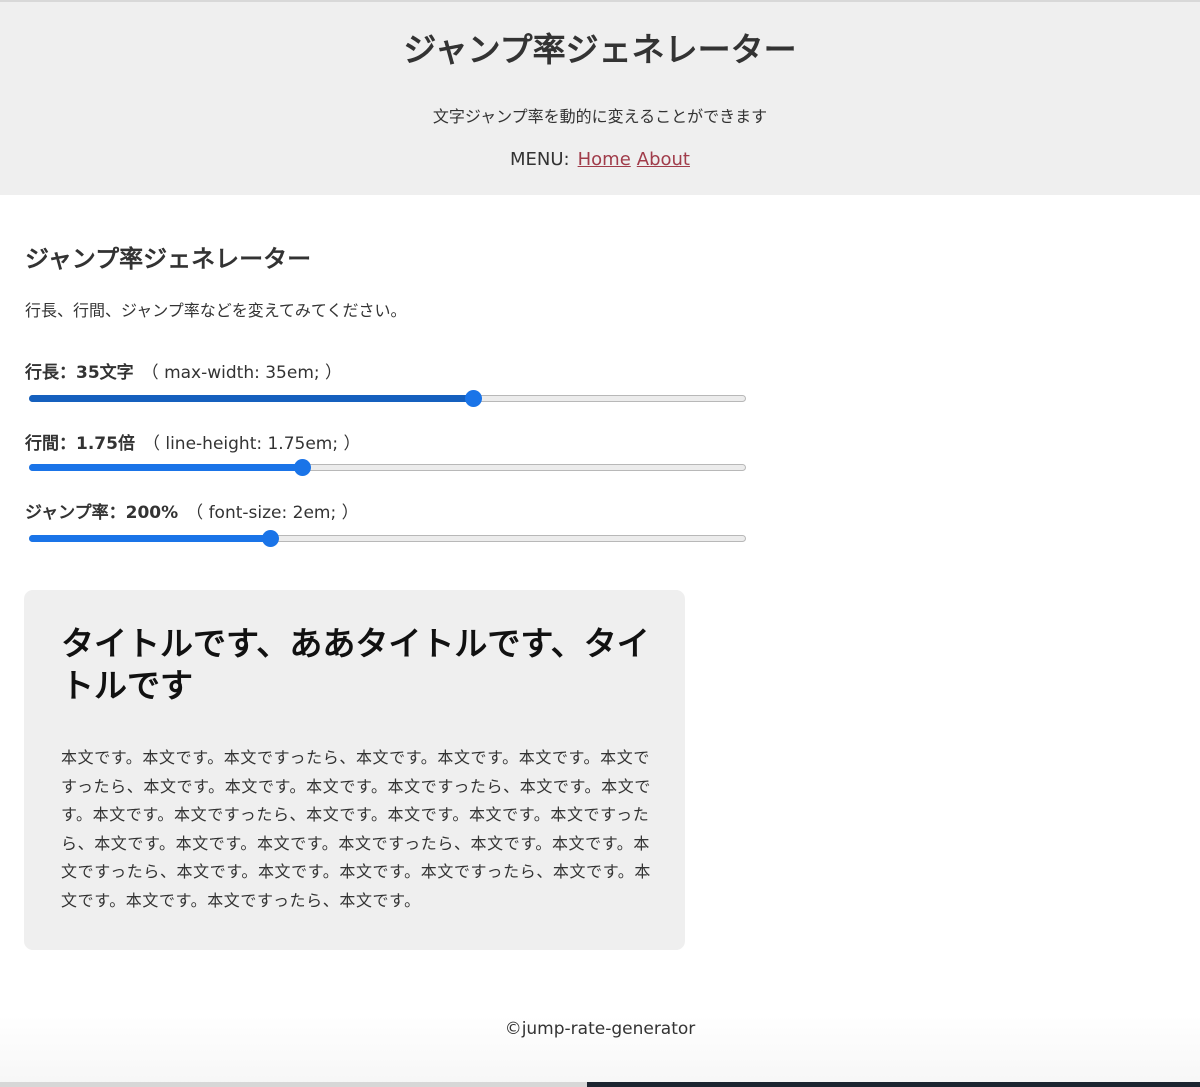  Describe the element at coordinates (270, 538) in the screenshot. I see `jump-rate-slider-thumb` at that location.